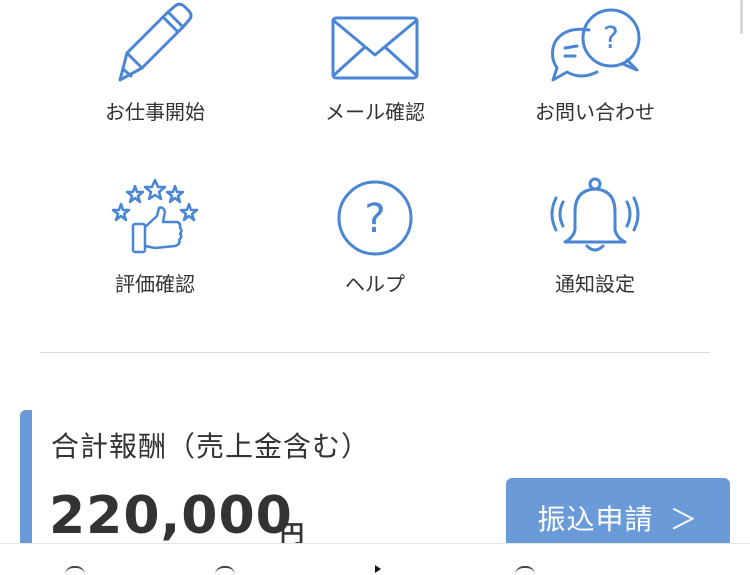 This screenshot has width=750, height=575. I want to click on menu-item-label: お仕事開始, so click(155, 112).